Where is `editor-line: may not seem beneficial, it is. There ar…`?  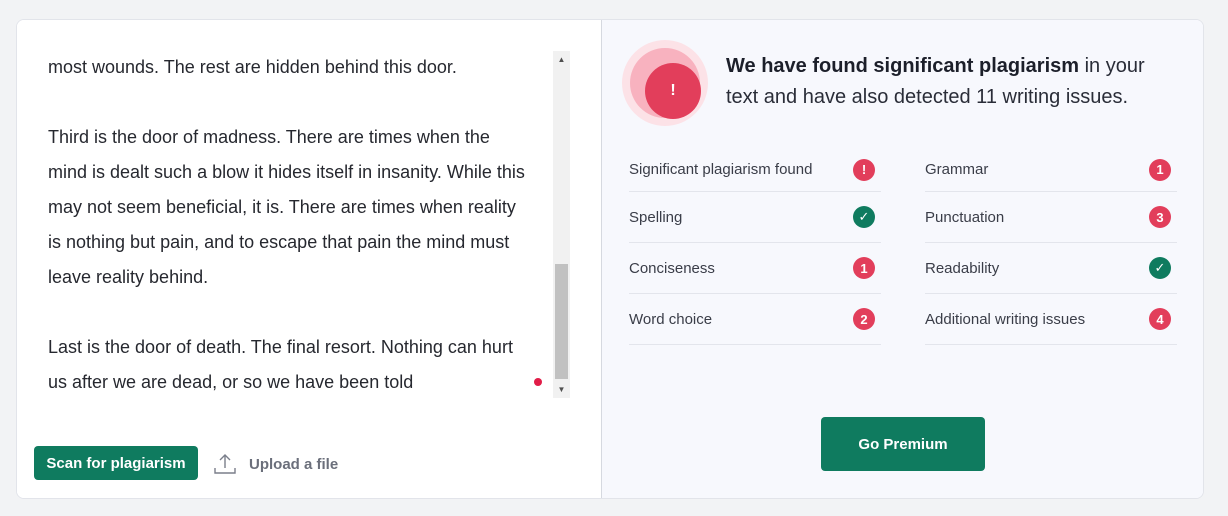
editor-line: may not seem beneficial, it is. There ar… is located at coordinates (282, 207).